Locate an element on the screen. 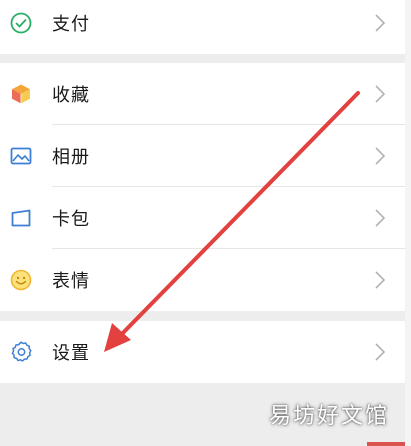 This screenshot has height=446, width=411. menu-item-label: 表情 is located at coordinates (71, 281).